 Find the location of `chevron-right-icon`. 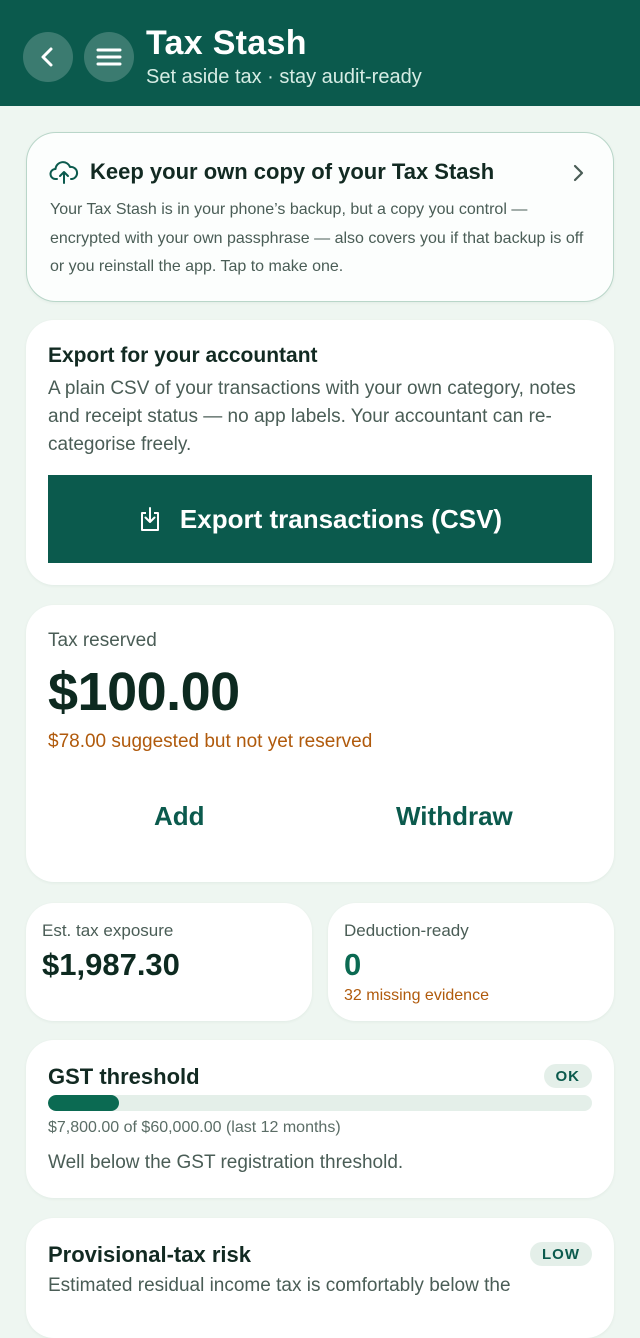

chevron-right-icon is located at coordinates (578, 173).